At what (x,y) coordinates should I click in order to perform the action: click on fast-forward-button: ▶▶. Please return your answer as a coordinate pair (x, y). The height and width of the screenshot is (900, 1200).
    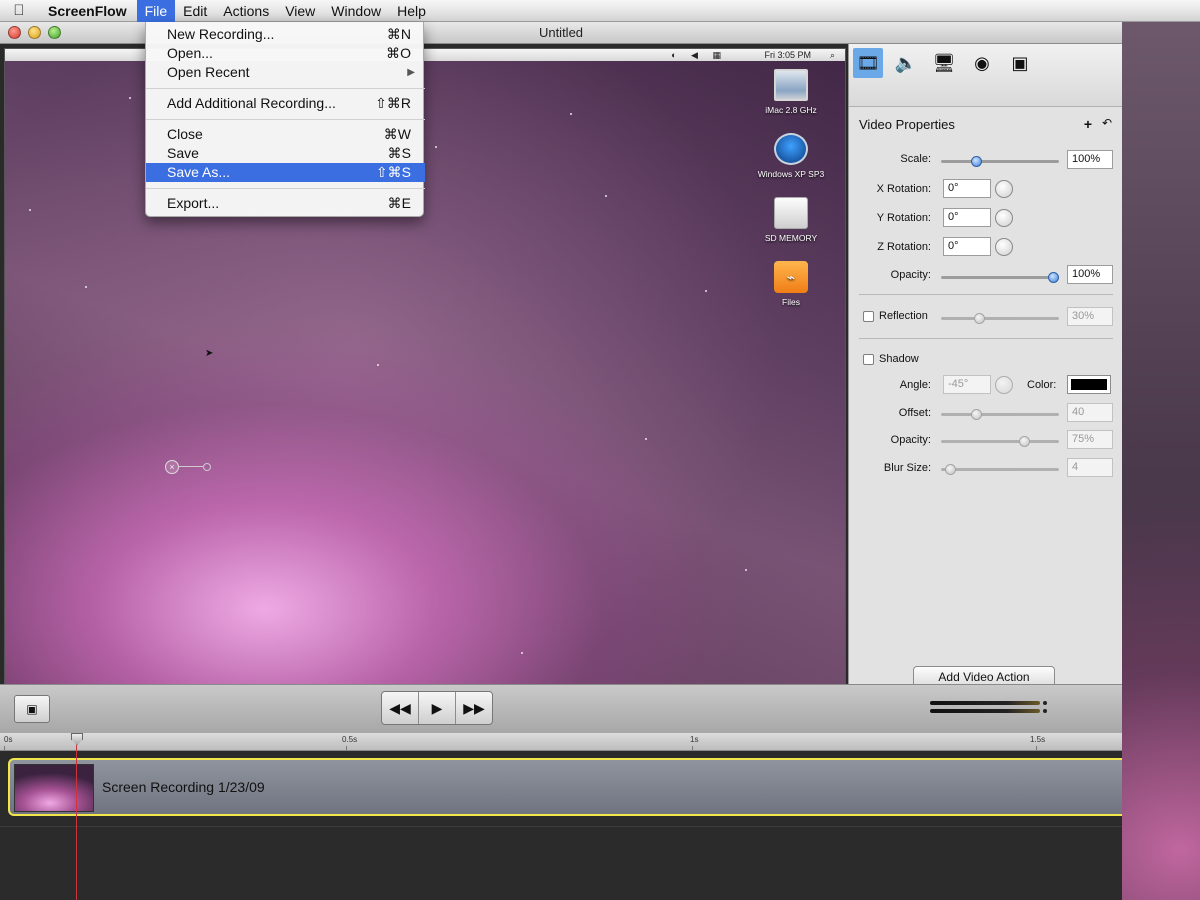
    Looking at the image, I should click on (474, 708).